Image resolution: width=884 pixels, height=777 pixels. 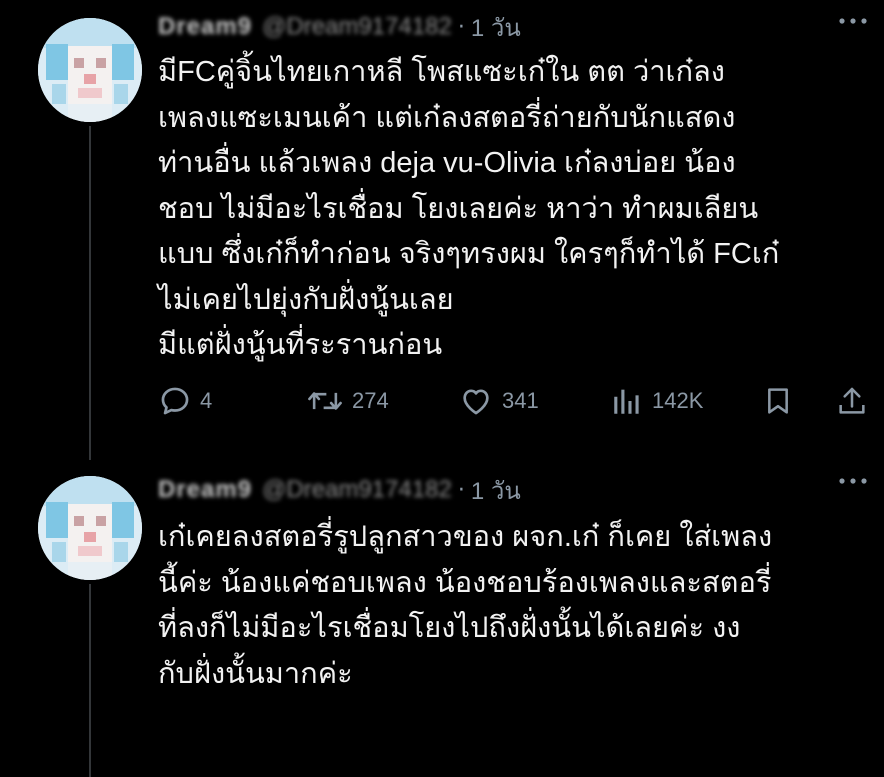 I want to click on views-button: 142K, so click(x=656, y=401).